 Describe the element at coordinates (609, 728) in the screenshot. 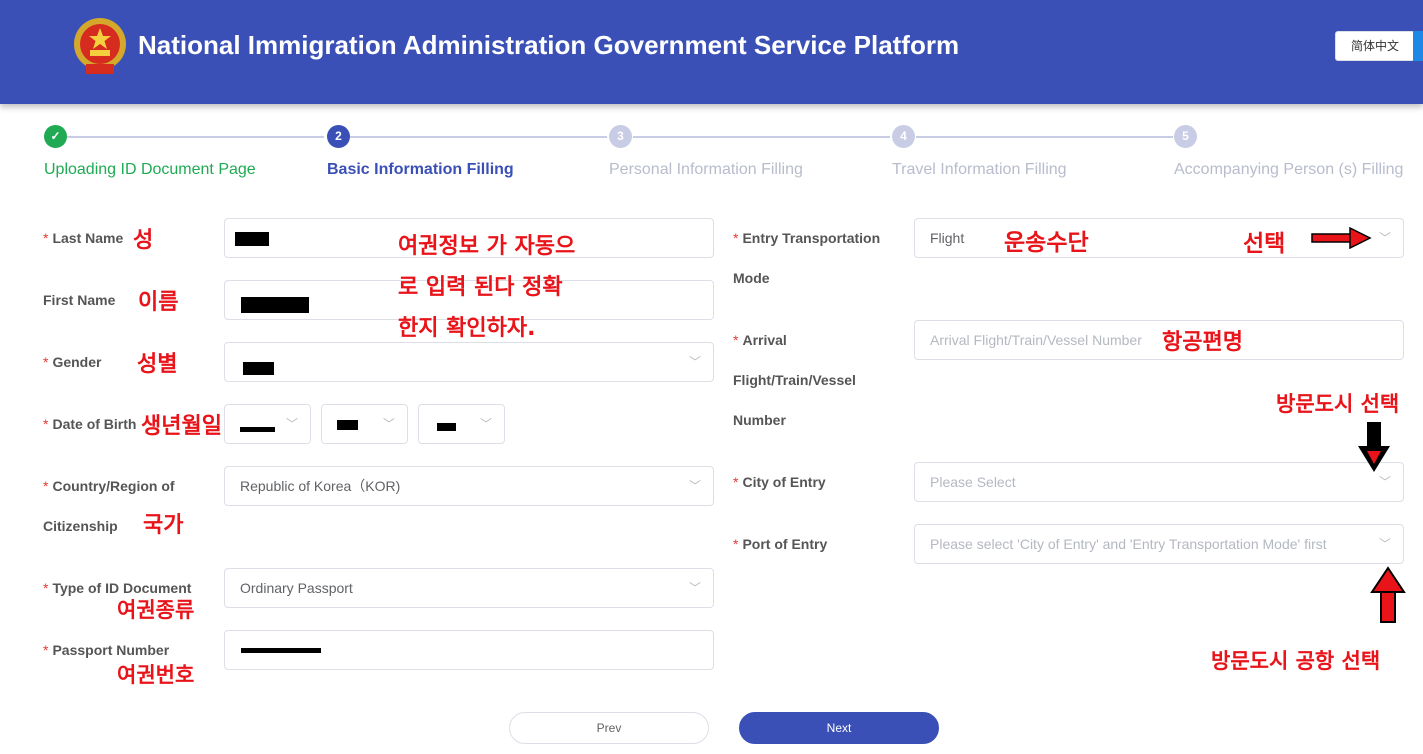

I see `prev-button: Prev` at that location.